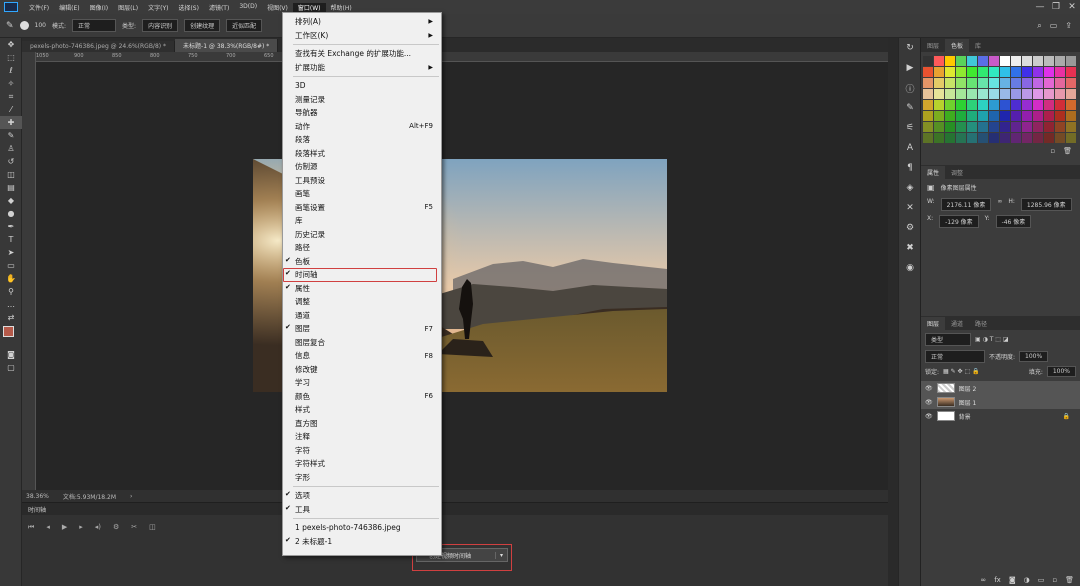 The width and height of the screenshot is (1080, 586). Describe the element at coordinates (966, 204) in the screenshot. I see `w-field: 2176.11 像素` at that location.